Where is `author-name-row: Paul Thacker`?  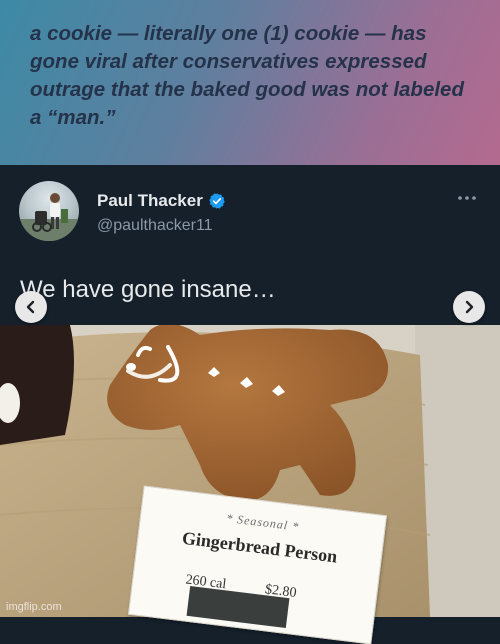
author-name-row: Paul Thacker is located at coordinates (161, 201).